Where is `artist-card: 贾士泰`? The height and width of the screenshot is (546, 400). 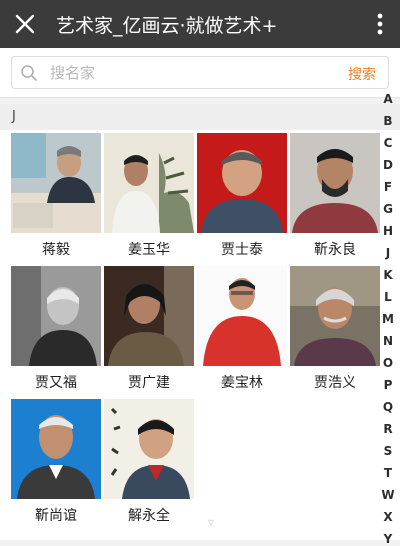 artist-card: 贾士泰 is located at coordinates (242, 196).